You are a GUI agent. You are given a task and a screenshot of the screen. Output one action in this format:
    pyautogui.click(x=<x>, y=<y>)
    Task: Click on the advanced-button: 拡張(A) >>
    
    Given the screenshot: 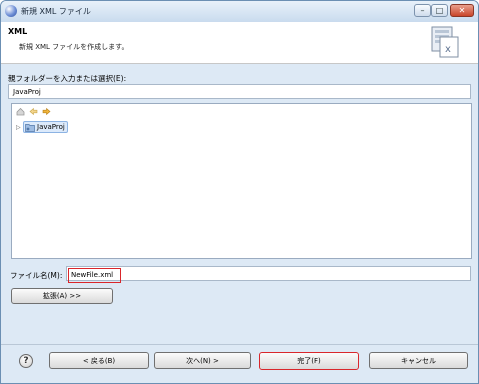 What is the action you would take?
    pyautogui.click(x=62, y=296)
    